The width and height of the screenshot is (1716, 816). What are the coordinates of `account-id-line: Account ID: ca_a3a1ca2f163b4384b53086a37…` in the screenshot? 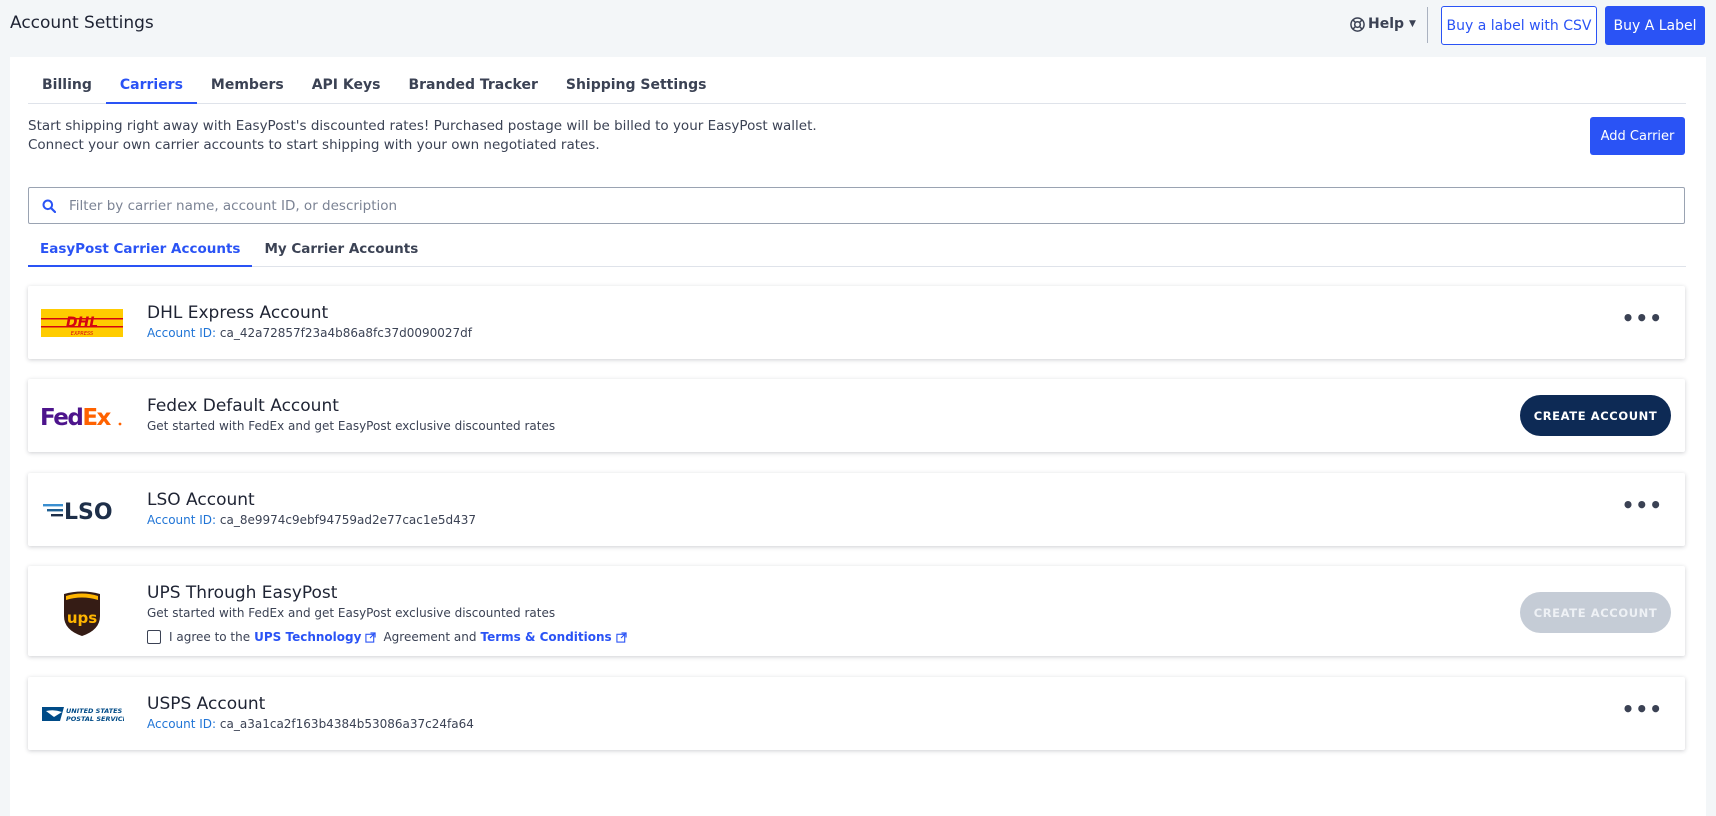 It's located at (310, 724).